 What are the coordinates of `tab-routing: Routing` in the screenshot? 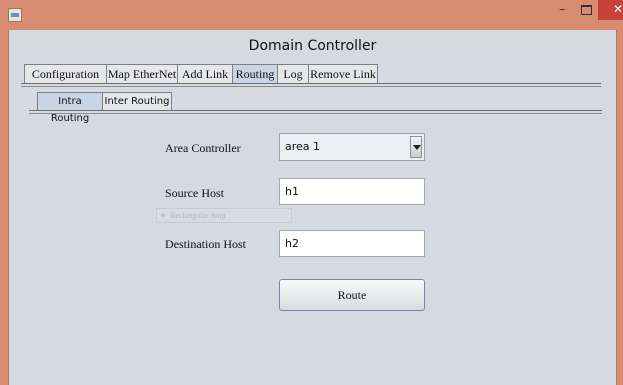 It's located at (255, 74).